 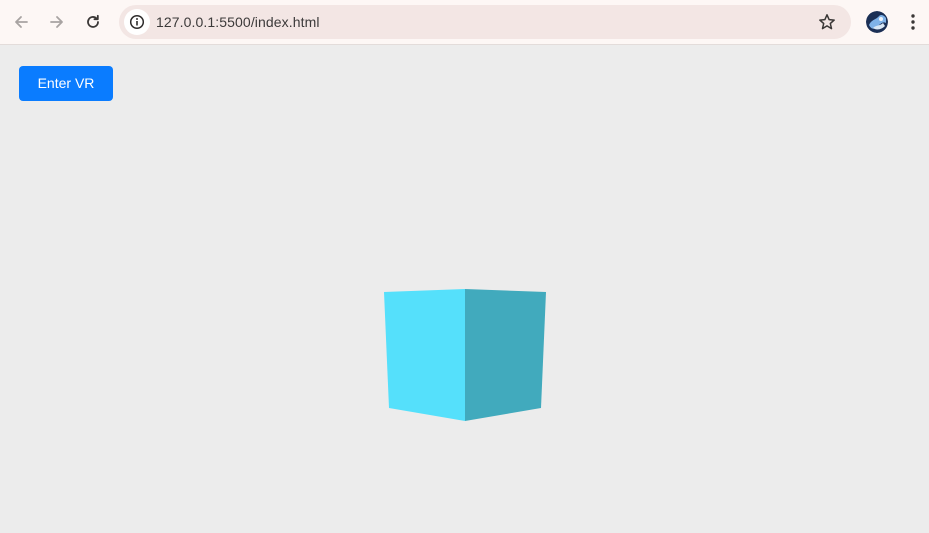 I want to click on cube-side-face, so click(x=505, y=355).